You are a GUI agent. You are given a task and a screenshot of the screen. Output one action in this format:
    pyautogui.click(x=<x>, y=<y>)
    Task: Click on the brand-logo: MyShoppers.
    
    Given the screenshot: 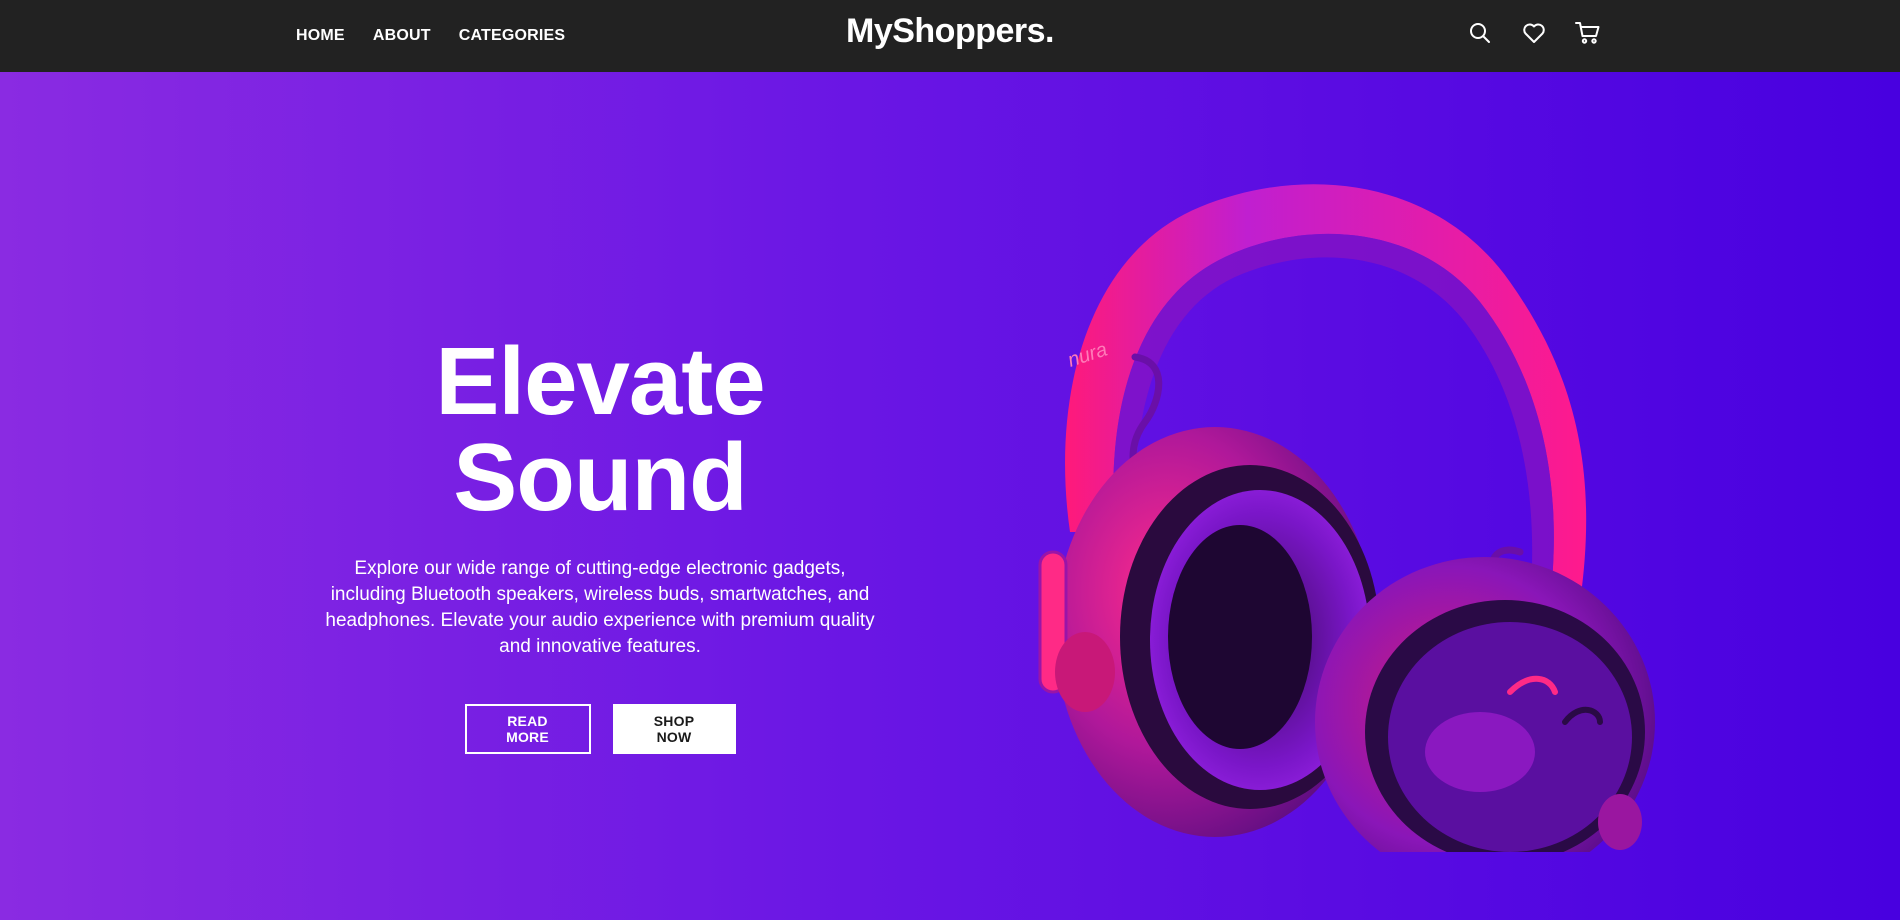 What is the action you would take?
    pyautogui.click(x=950, y=31)
    